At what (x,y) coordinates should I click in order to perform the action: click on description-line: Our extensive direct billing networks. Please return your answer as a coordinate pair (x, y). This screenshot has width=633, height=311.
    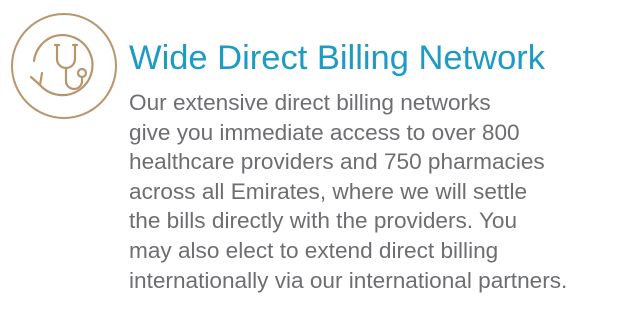
    Looking at the image, I should click on (310, 102).